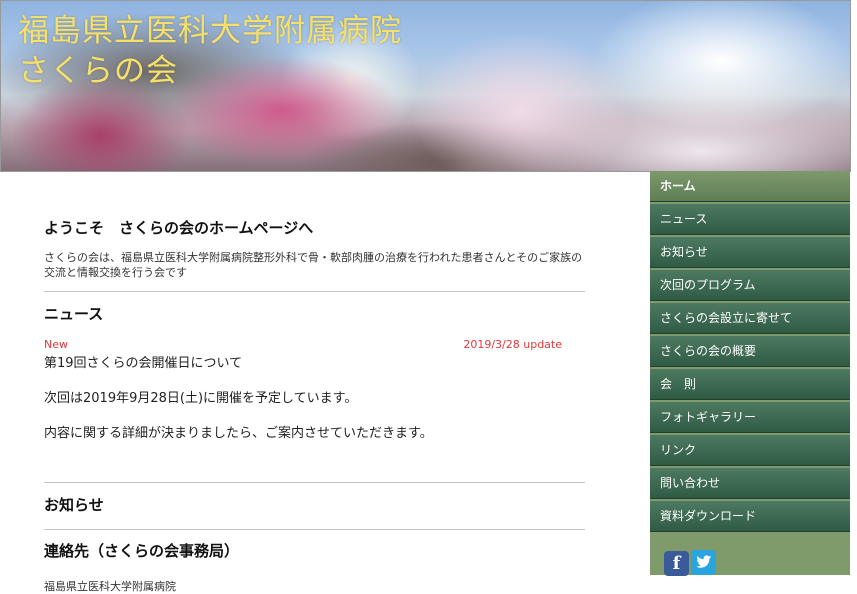 Image resolution: width=857 pixels, height=594 pixels. Describe the element at coordinates (314, 344) in the screenshot. I see `news-meta: New 2019/3/28 update` at that location.